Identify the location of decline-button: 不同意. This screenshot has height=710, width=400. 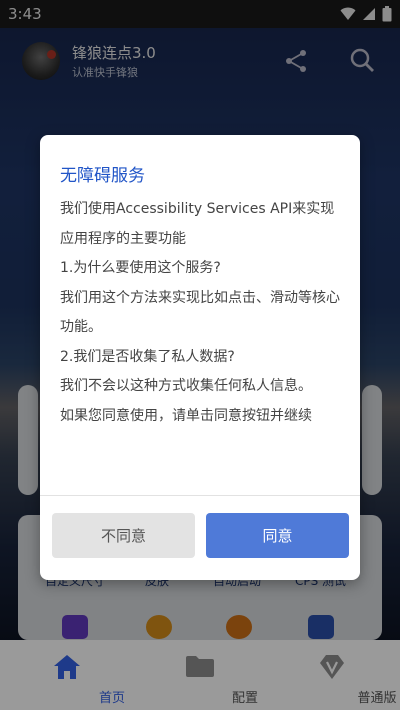
(123, 535).